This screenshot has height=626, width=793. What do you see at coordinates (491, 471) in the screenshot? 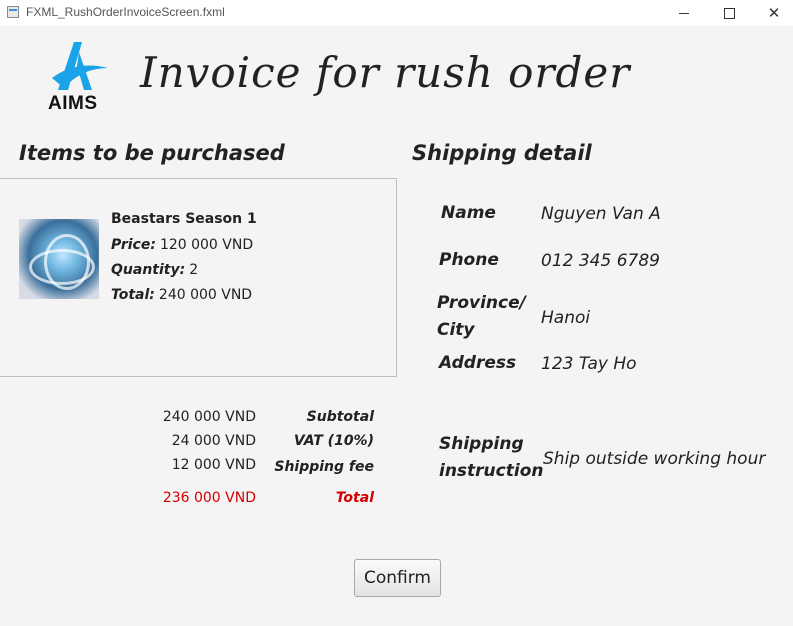
I see `shipping-instruction-label-line2: instruction` at bounding box center [491, 471].